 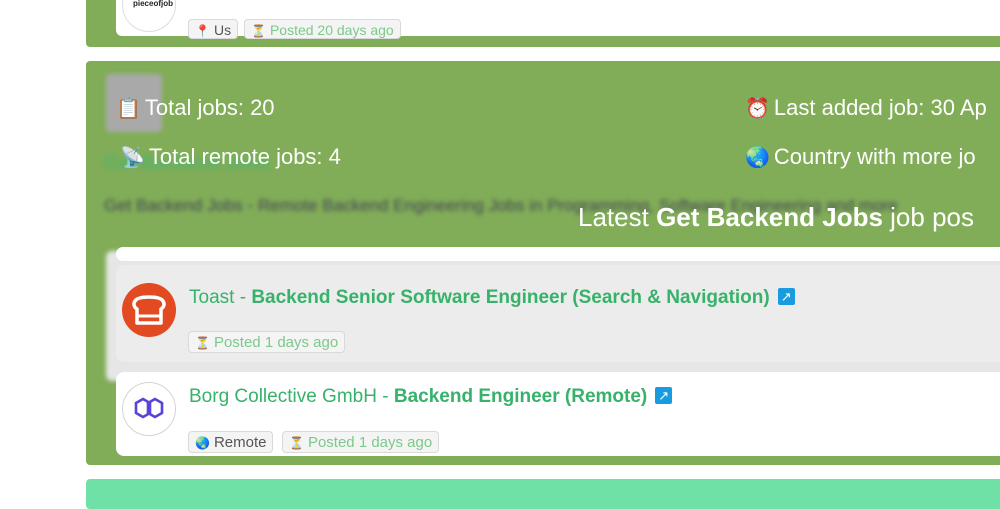 What do you see at coordinates (928, 217) in the screenshot?
I see `latest-suffix: job pos` at bounding box center [928, 217].